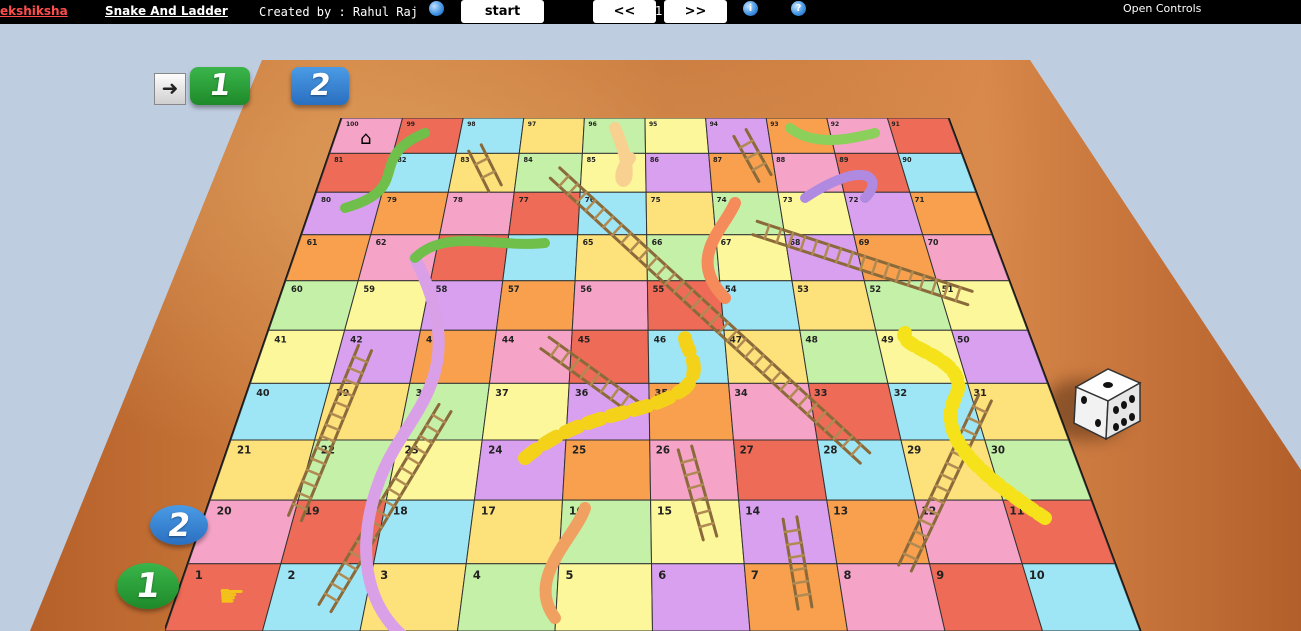 The width and height of the screenshot is (1301, 631). Describe the element at coordinates (726, 242) in the screenshot. I see `cell-number: 67` at that location.